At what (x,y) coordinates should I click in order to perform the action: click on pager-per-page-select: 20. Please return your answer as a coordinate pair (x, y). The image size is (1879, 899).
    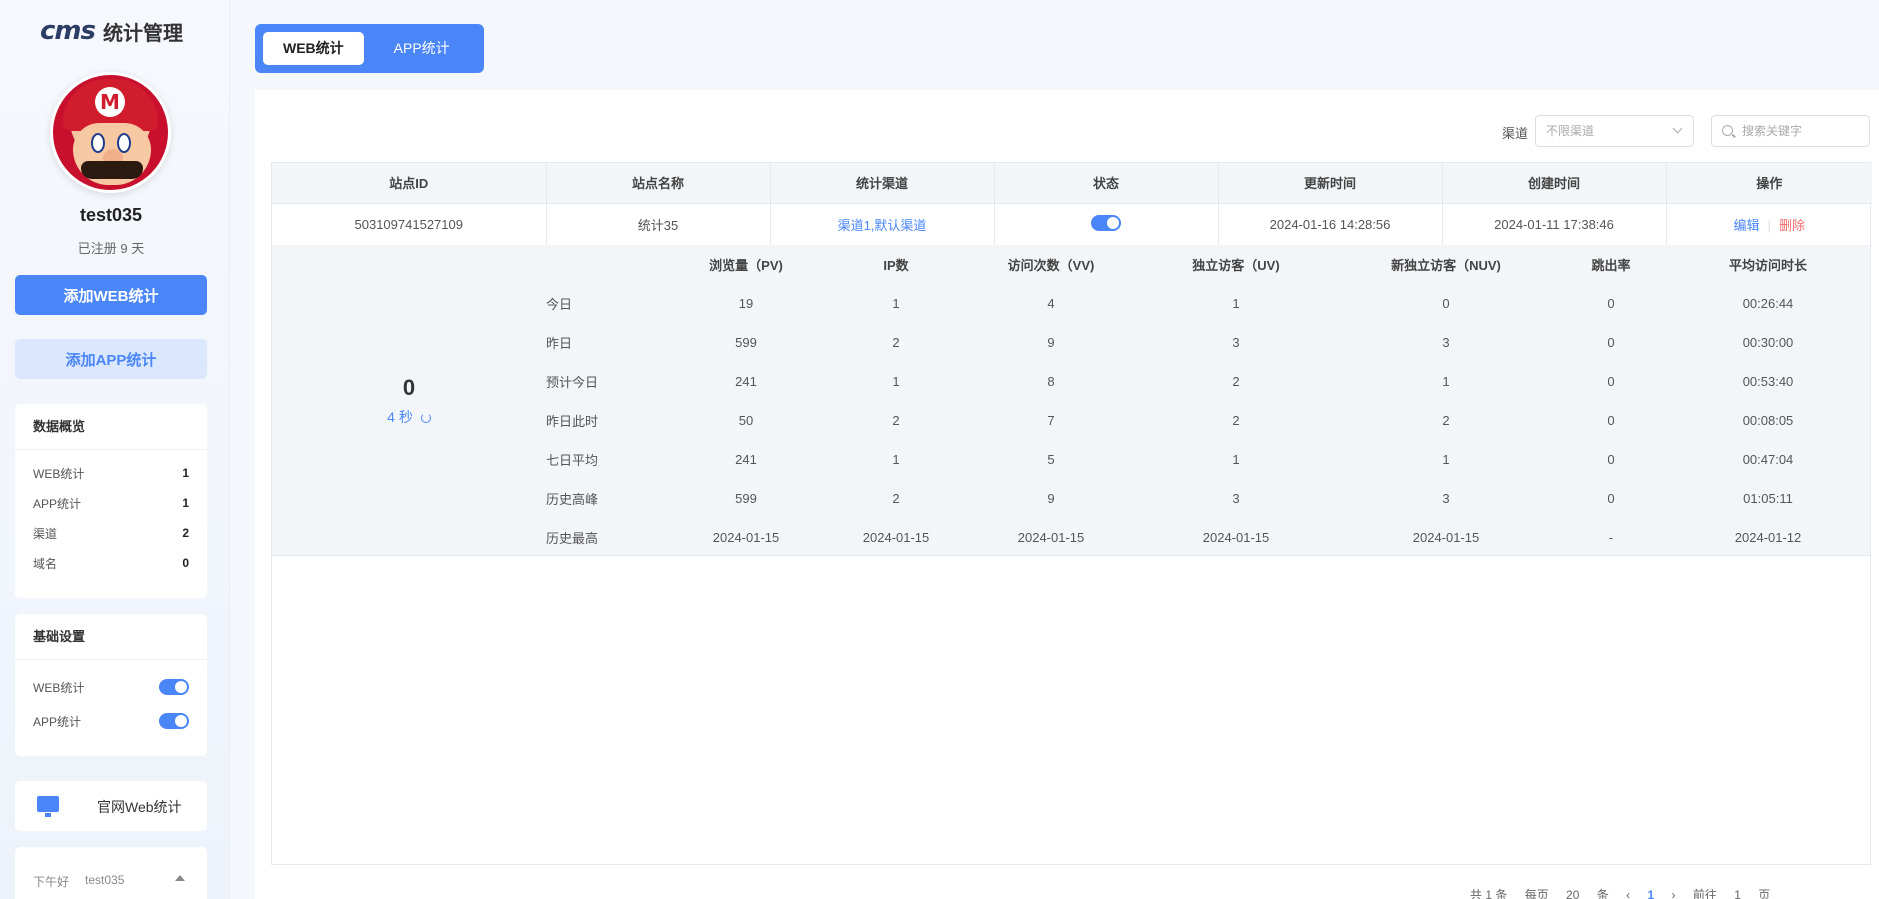
    Looking at the image, I should click on (1572, 893).